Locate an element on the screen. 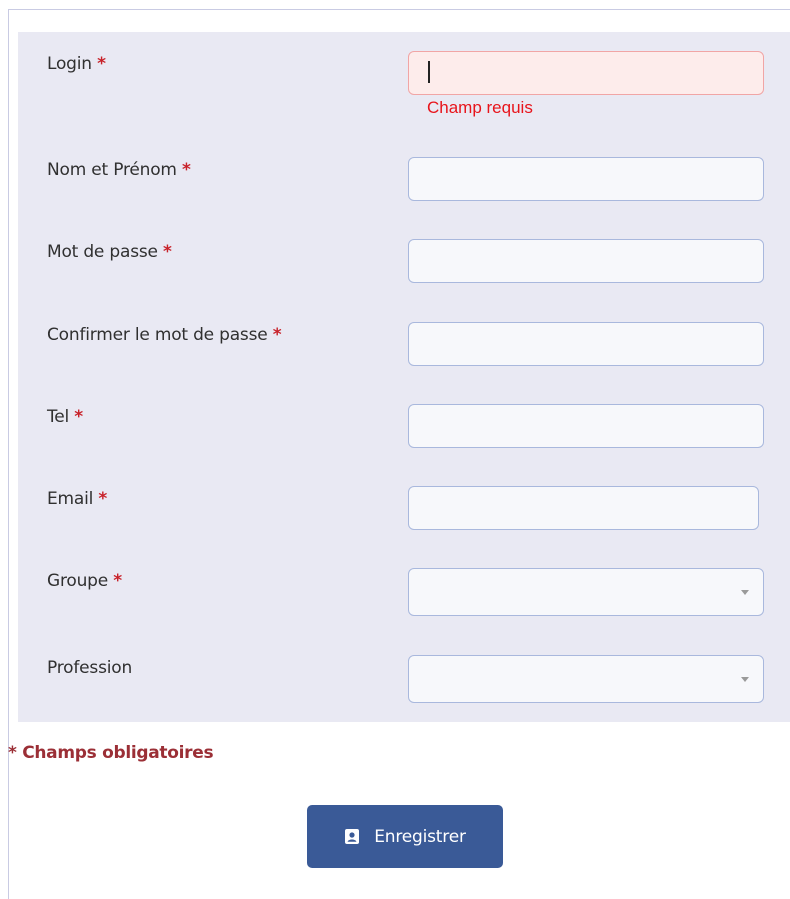  save-button-label: Enregistrer is located at coordinates (420, 836).